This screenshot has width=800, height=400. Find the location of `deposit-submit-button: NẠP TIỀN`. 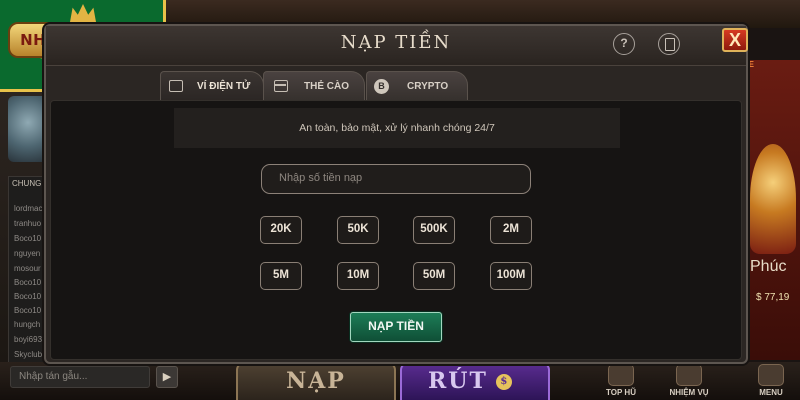

deposit-submit-button: NẠP TIỀN is located at coordinates (396, 327).